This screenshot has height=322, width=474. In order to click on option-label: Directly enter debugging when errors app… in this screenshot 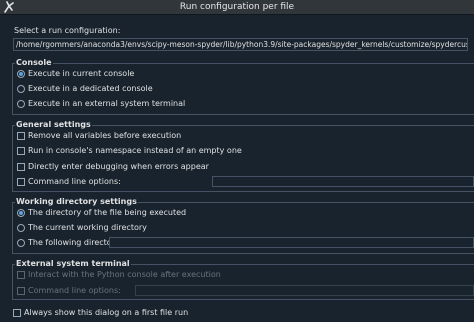, I will do `click(118, 166)`.